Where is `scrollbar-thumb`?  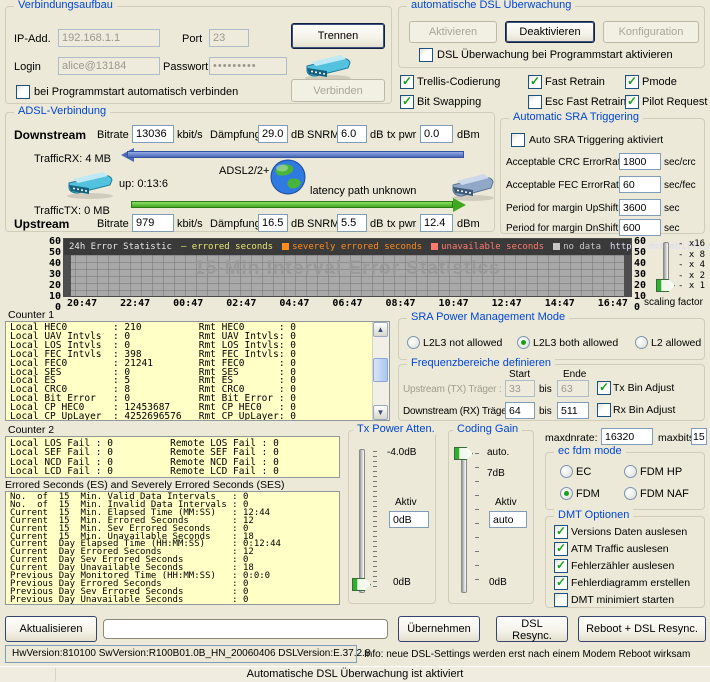
scrollbar-thumb is located at coordinates (380, 370).